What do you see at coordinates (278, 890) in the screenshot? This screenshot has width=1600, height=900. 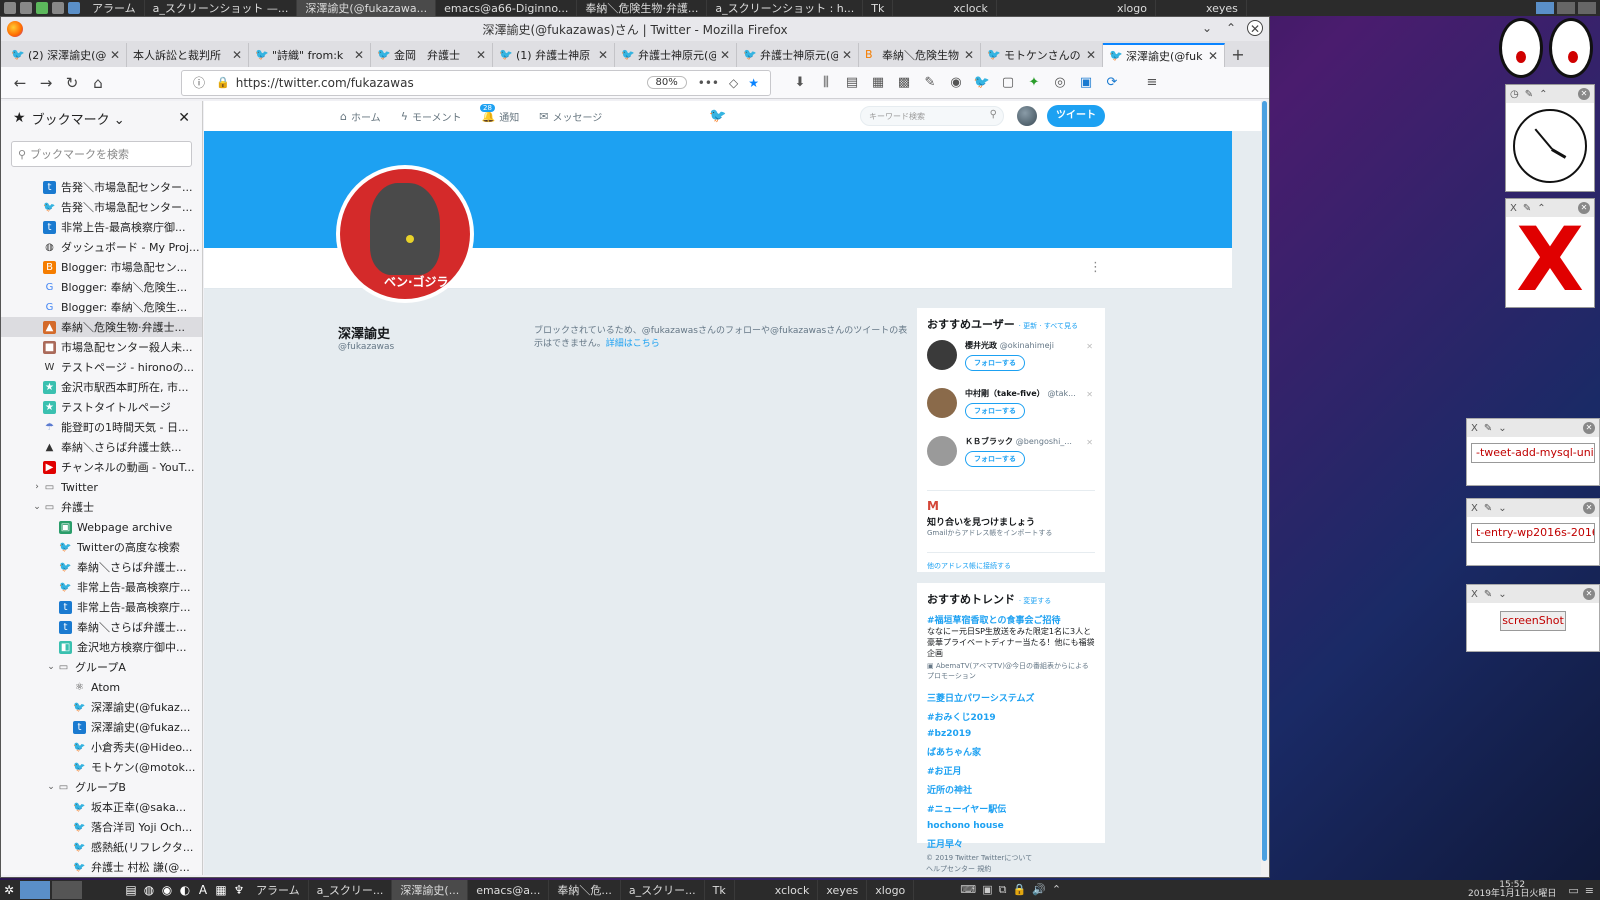 I see `taskbar-item: アラーム` at bounding box center [278, 890].